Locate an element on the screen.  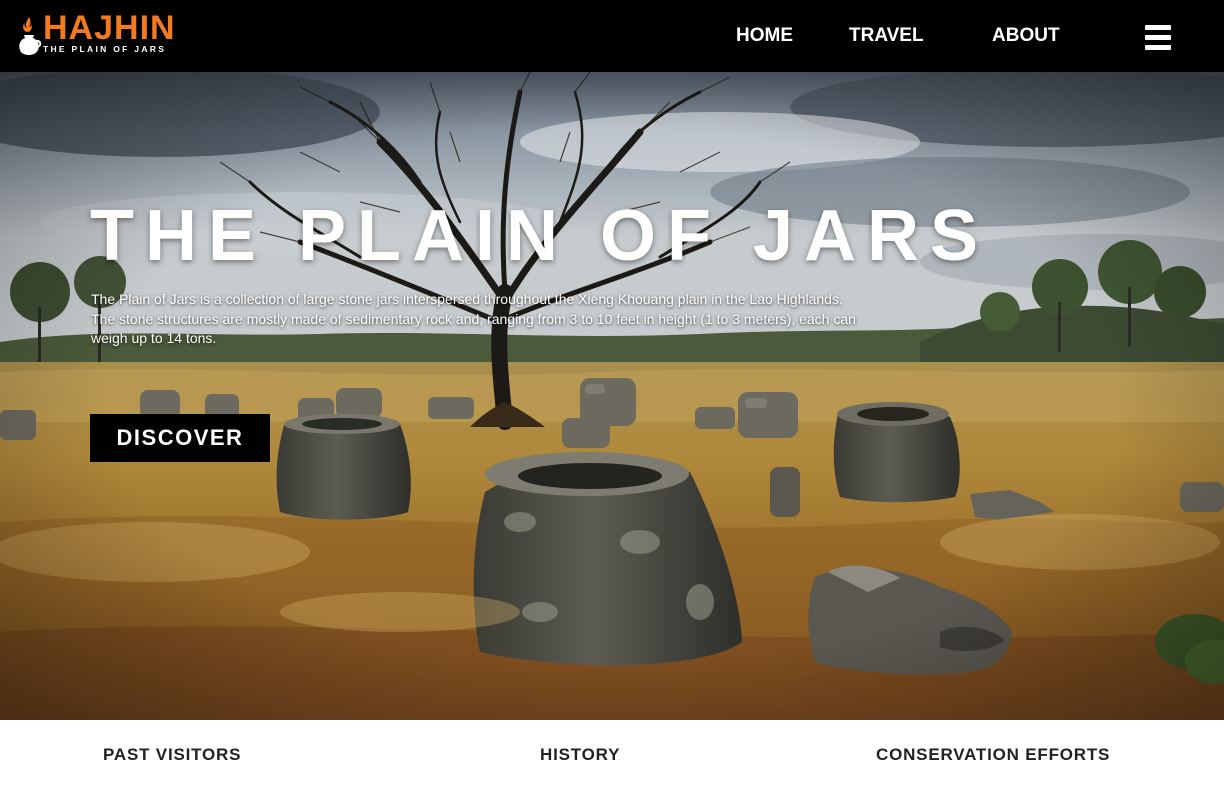
nav-about-link: ABOUT is located at coordinates (1026, 36).